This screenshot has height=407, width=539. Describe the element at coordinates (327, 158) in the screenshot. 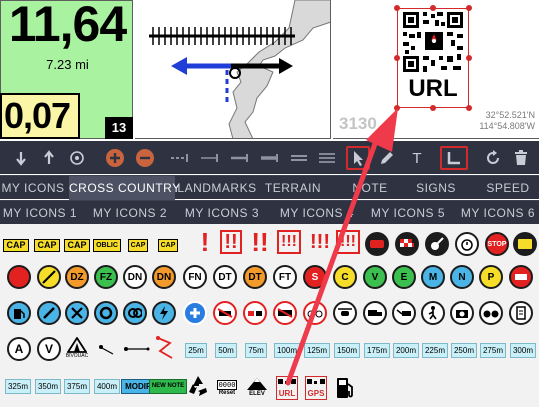

I see `line-style-triple-button` at that location.